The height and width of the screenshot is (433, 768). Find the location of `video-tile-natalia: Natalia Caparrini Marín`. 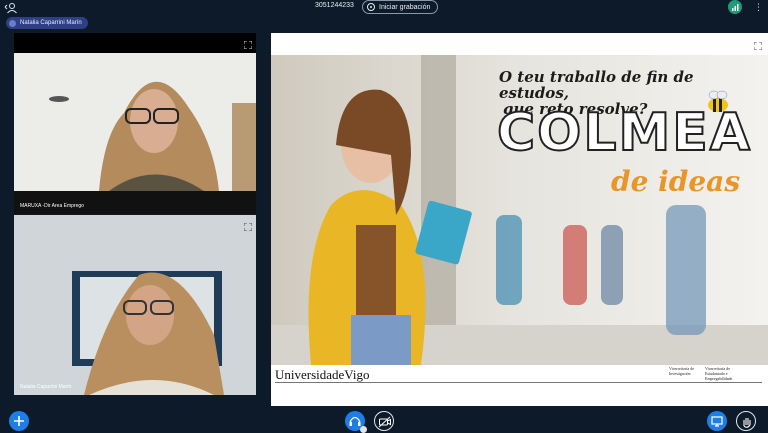

video-tile-natalia: Natalia Caparrini Marín is located at coordinates (135, 305).